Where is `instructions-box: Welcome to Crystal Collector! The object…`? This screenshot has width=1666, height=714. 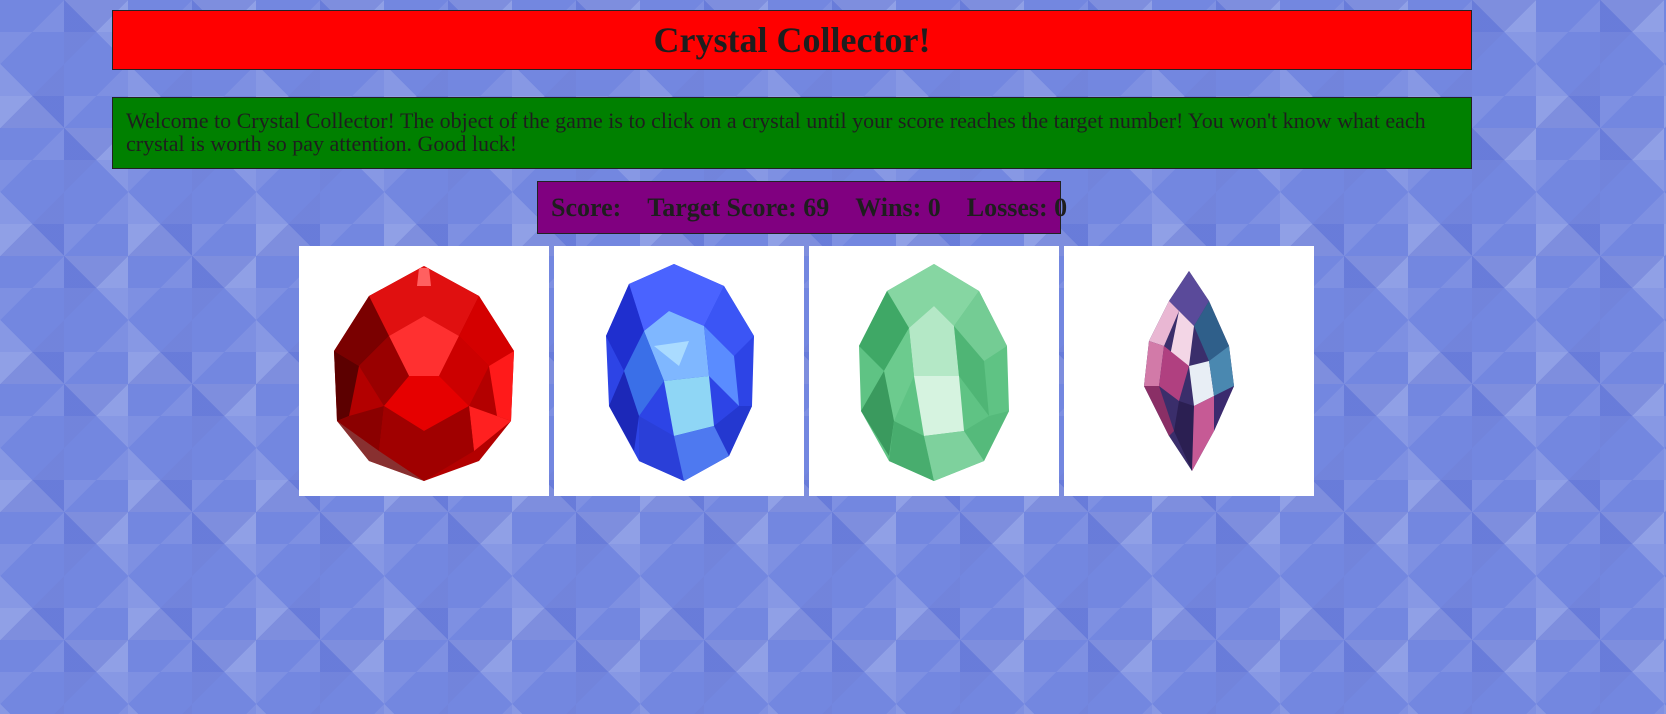
instructions-box: Welcome to Crystal Collector! The object… is located at coordinates (792, 133).